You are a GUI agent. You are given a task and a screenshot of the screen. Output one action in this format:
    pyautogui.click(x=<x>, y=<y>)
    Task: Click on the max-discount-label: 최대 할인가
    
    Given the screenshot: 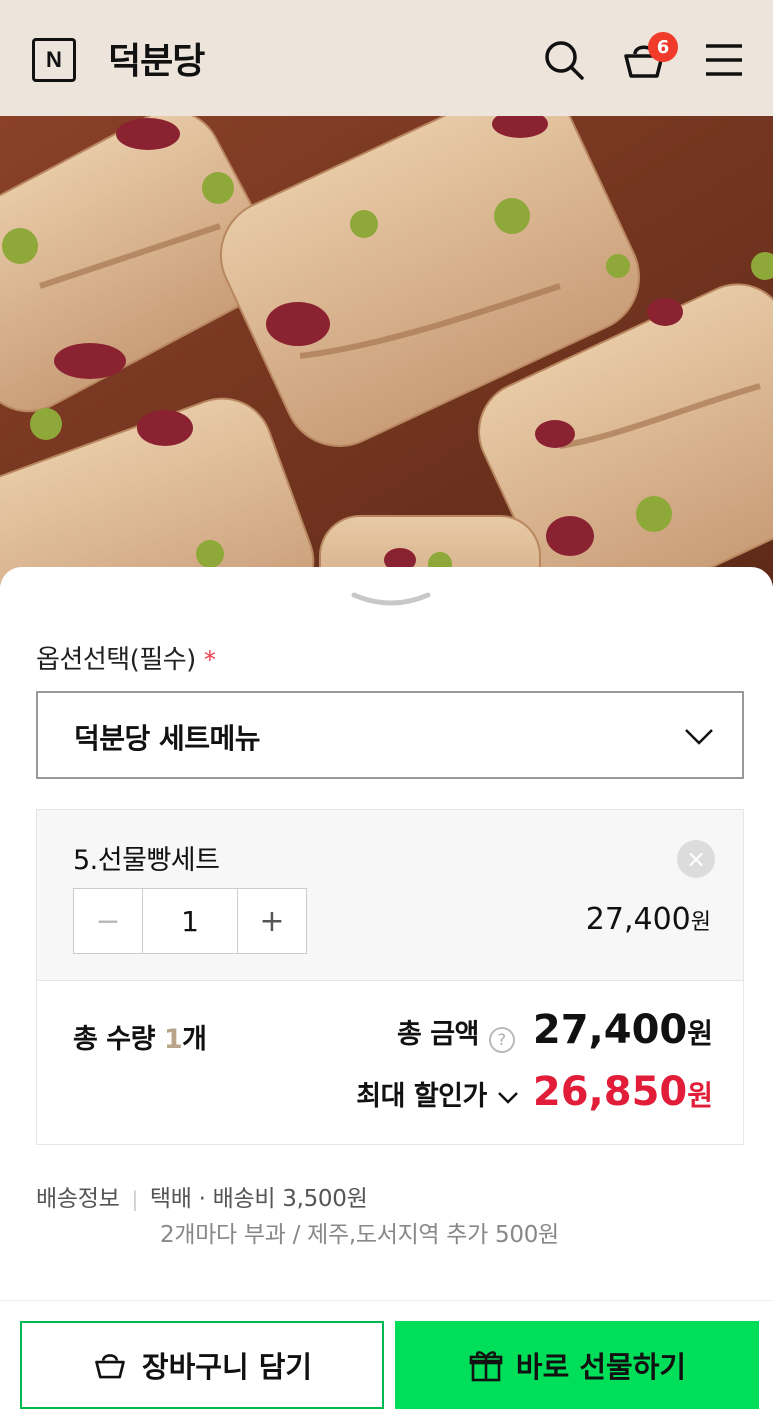 What is the action you would take?
    pyautogui.click(x=421, y=1096)
    